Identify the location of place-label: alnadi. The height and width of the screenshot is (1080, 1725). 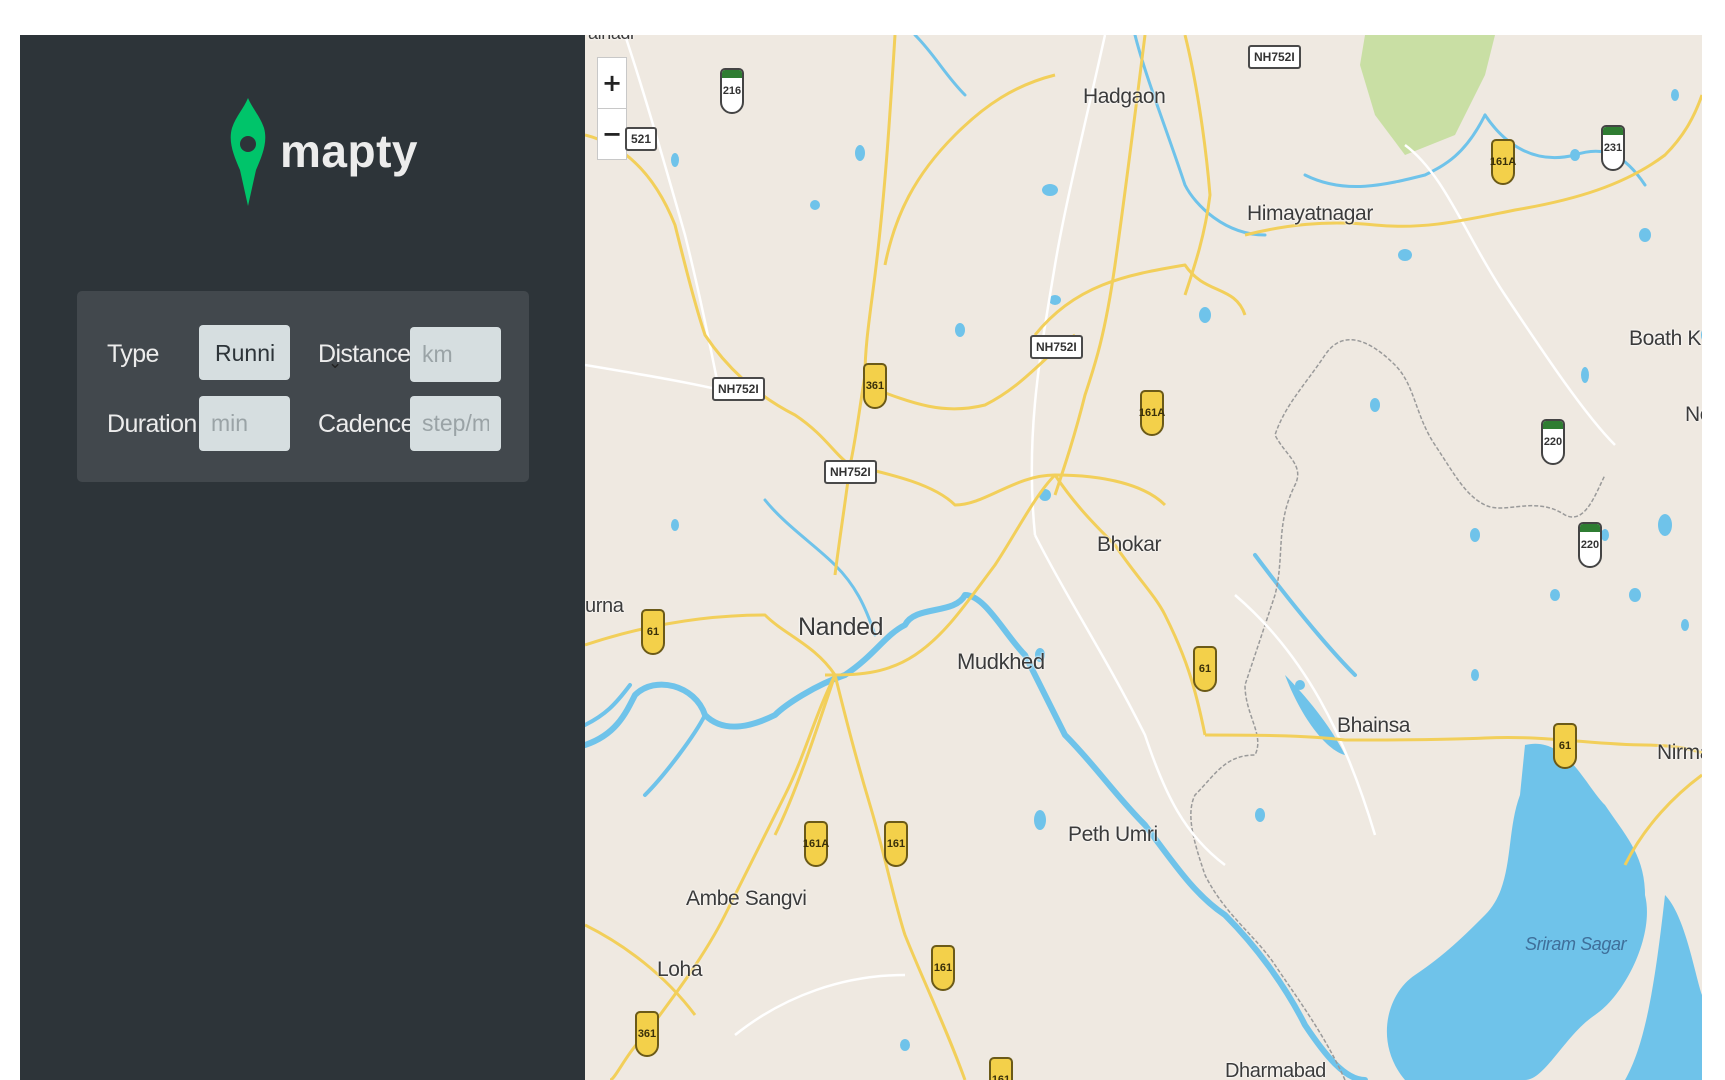
(611, 39).